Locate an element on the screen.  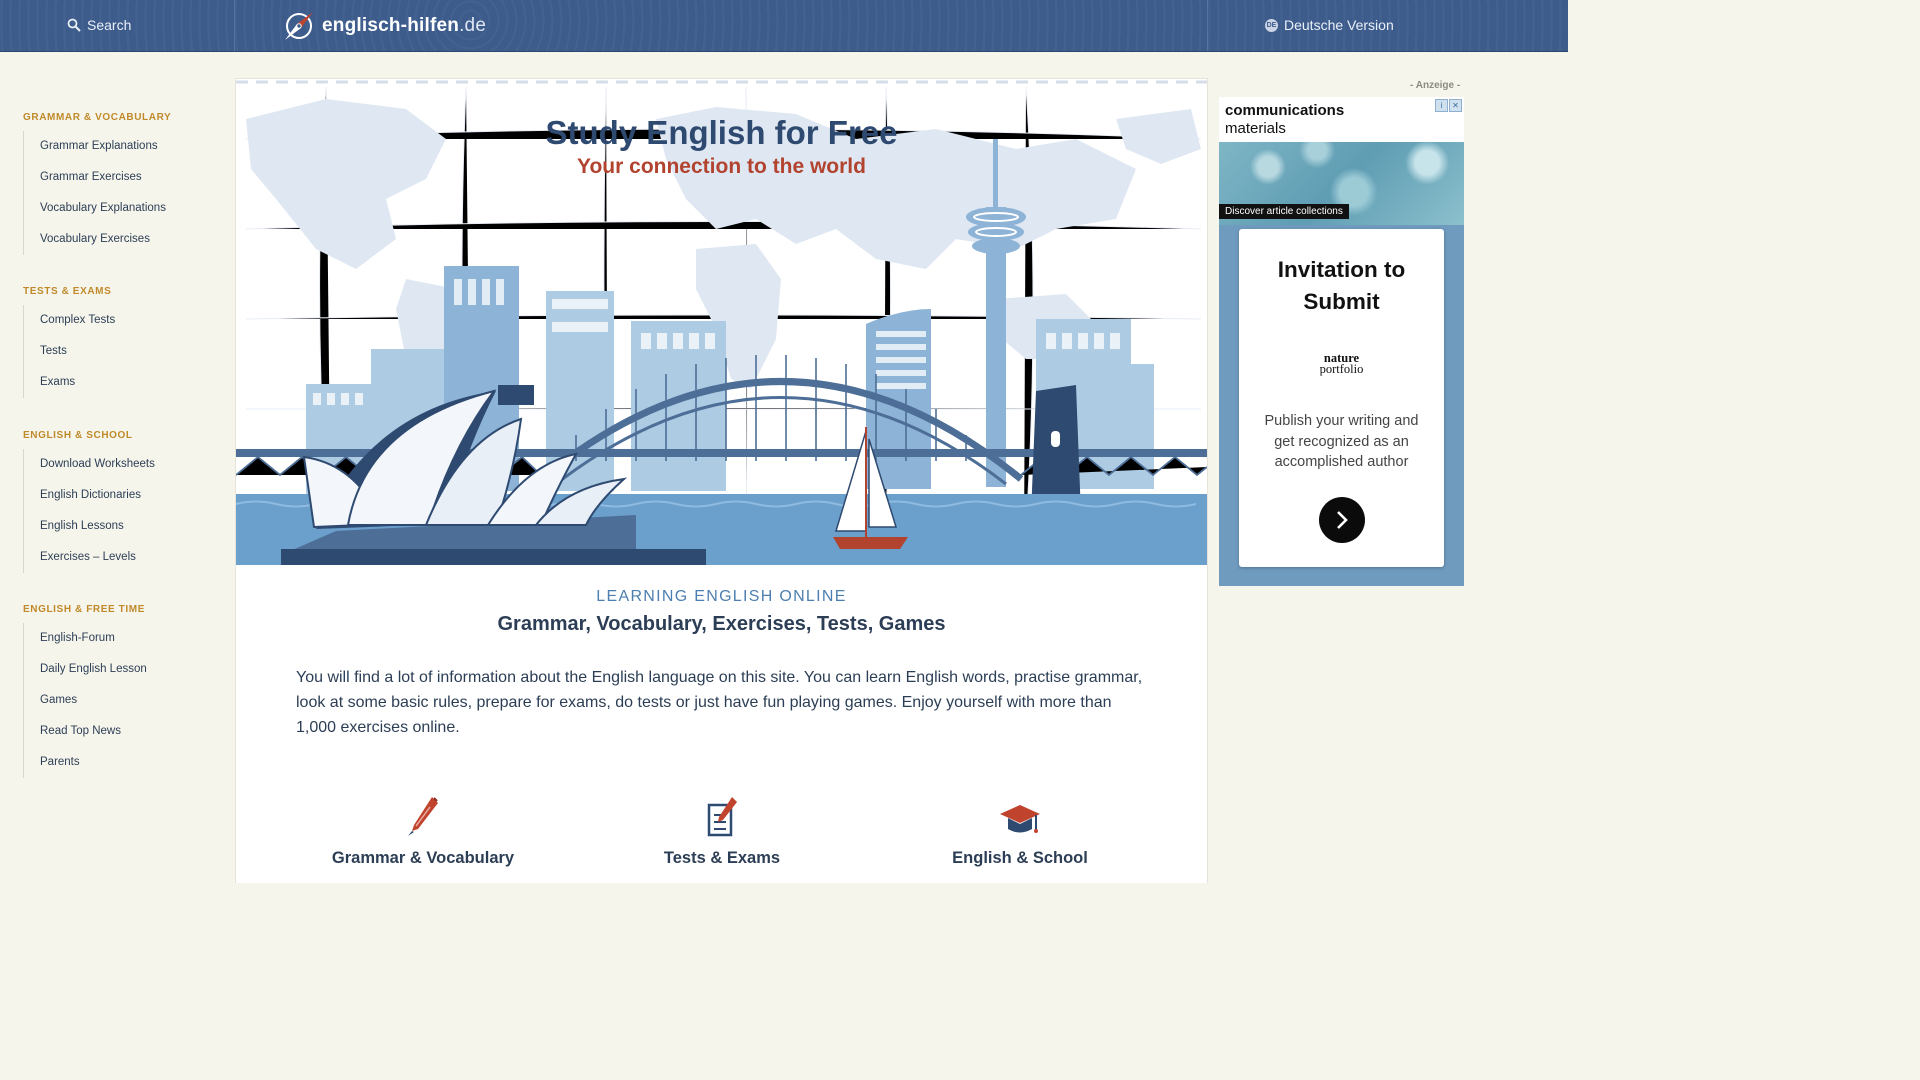
category-grammar-vocabulary: Grammar & Vocabulary is located at coordinates (423, 831).